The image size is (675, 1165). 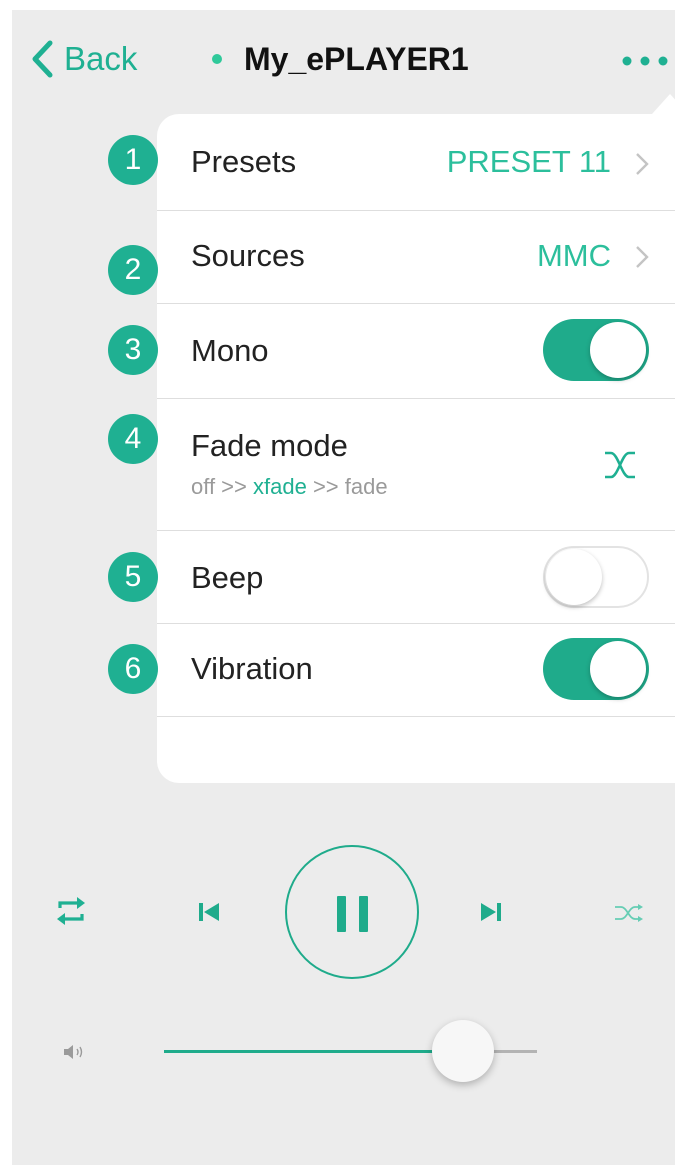 I want to click on chevron-left-icon, so click(x=42, y=59).